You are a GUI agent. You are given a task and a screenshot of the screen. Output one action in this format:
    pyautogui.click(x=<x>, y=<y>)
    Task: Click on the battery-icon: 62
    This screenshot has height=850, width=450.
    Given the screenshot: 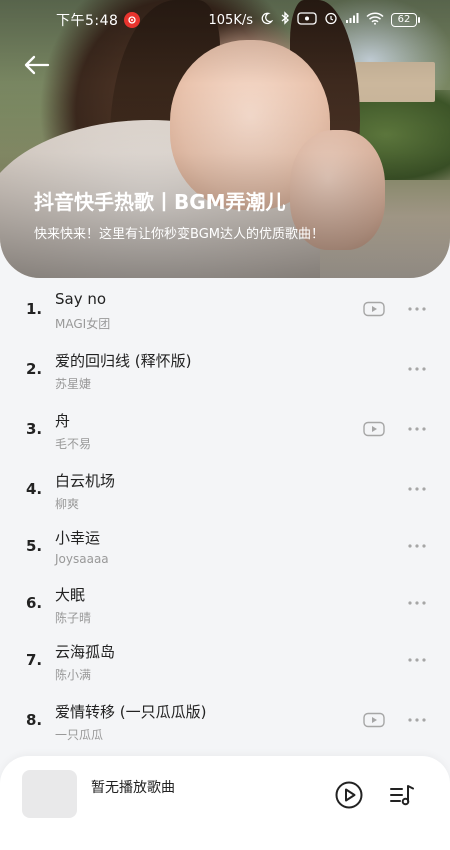 What is the action you would take?
    pyautogui.click(x=405, y=20)
    